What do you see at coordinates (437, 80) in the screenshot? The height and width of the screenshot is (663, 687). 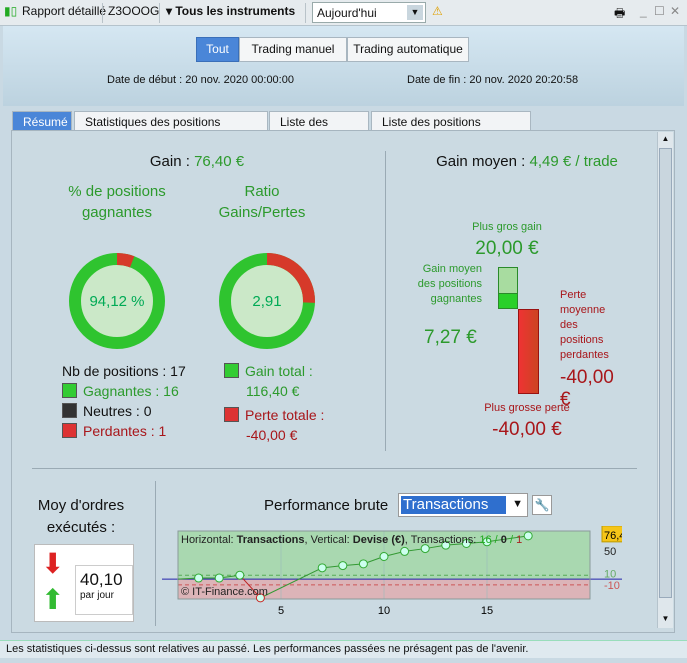 I see `end-label: Date de fin :` at bounding box center [437, 80].